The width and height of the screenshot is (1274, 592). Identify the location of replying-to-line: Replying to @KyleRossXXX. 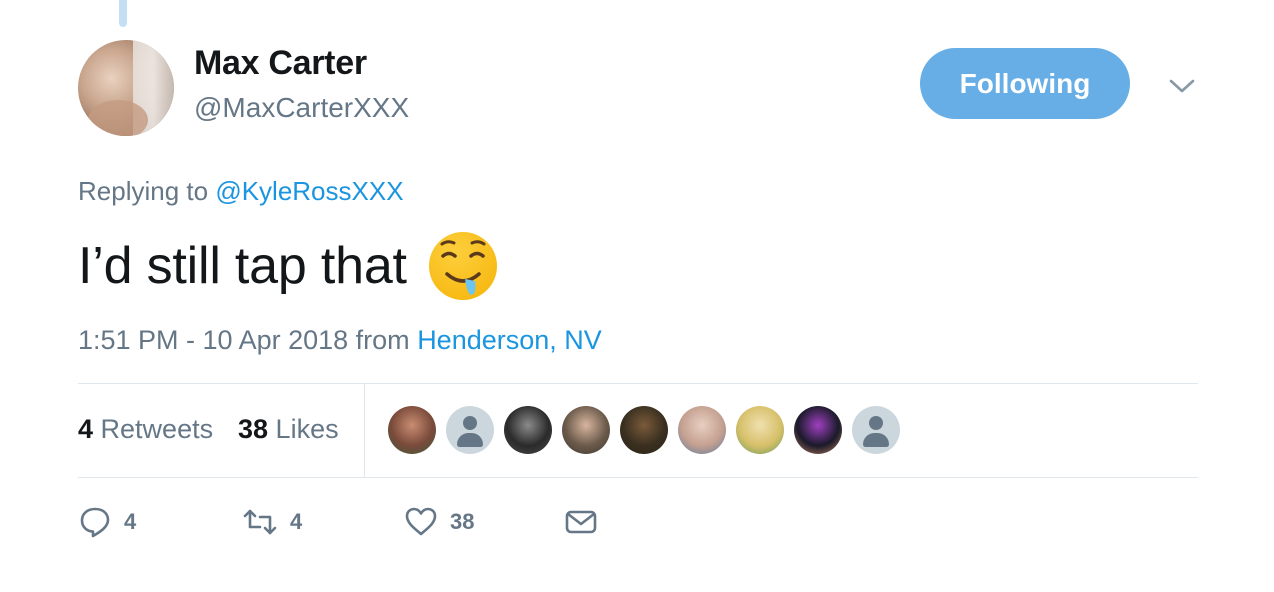
(241, 191).